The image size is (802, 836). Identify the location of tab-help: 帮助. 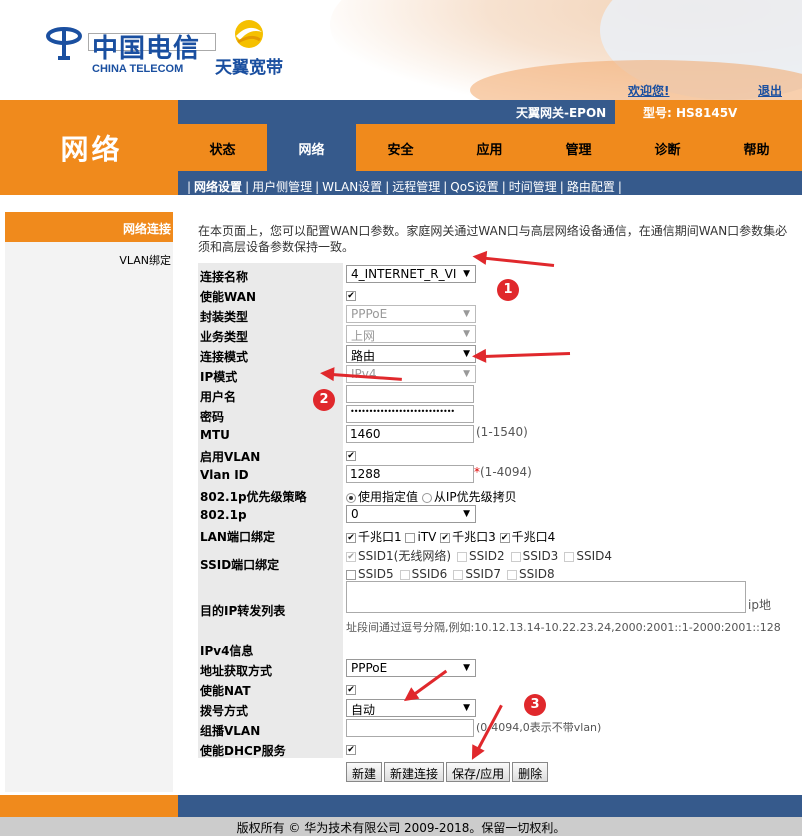
(756, 147).